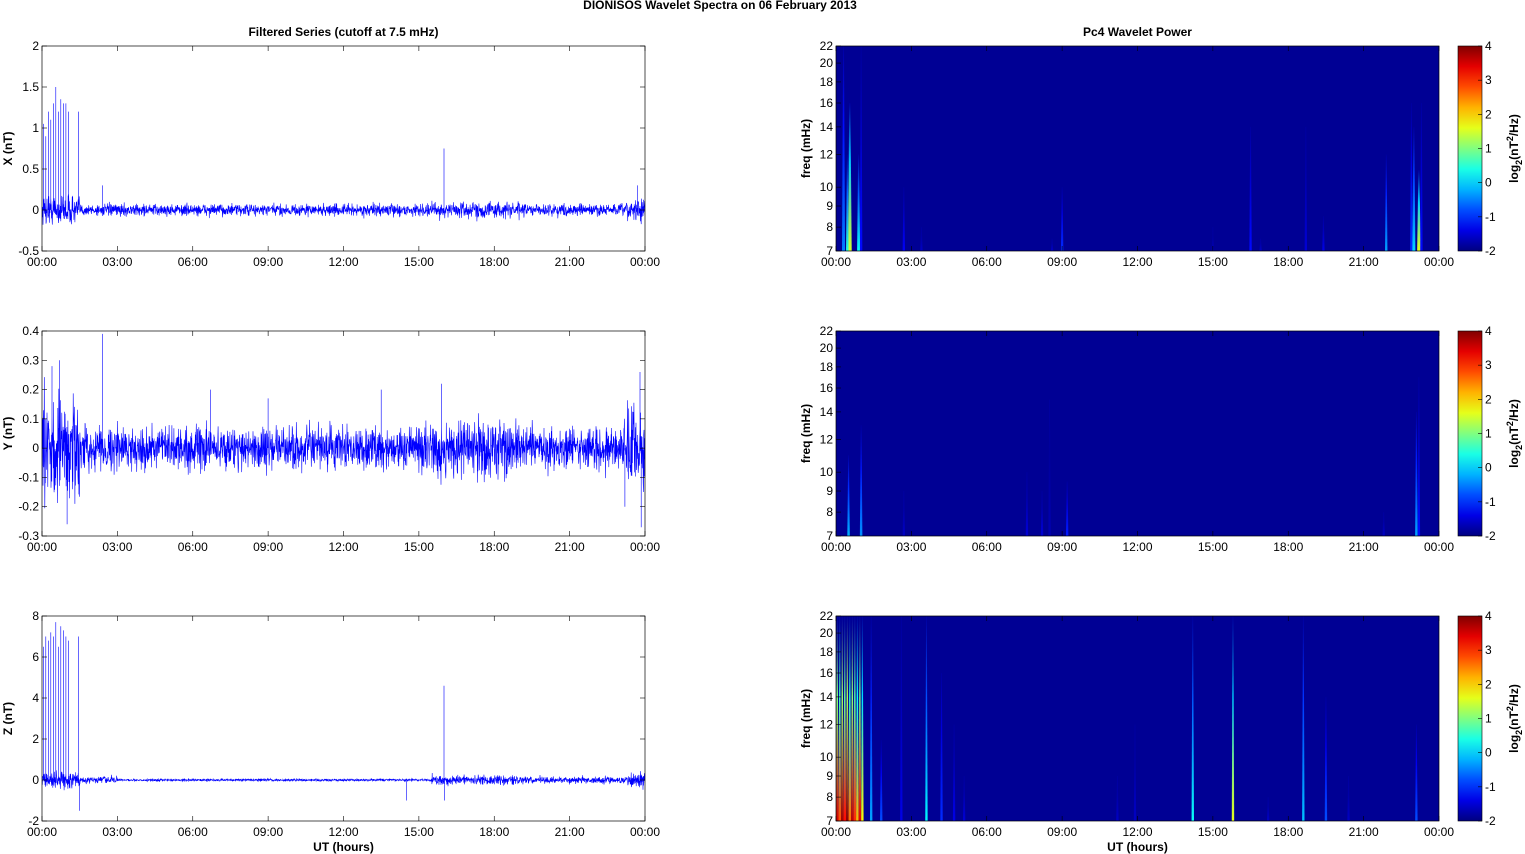 This screenshot has width=1525, height=854. What do you see at coordinates (35, 128) in the screenshot?
I see `y-tick-label: 1` at bounding box center [35, 128].